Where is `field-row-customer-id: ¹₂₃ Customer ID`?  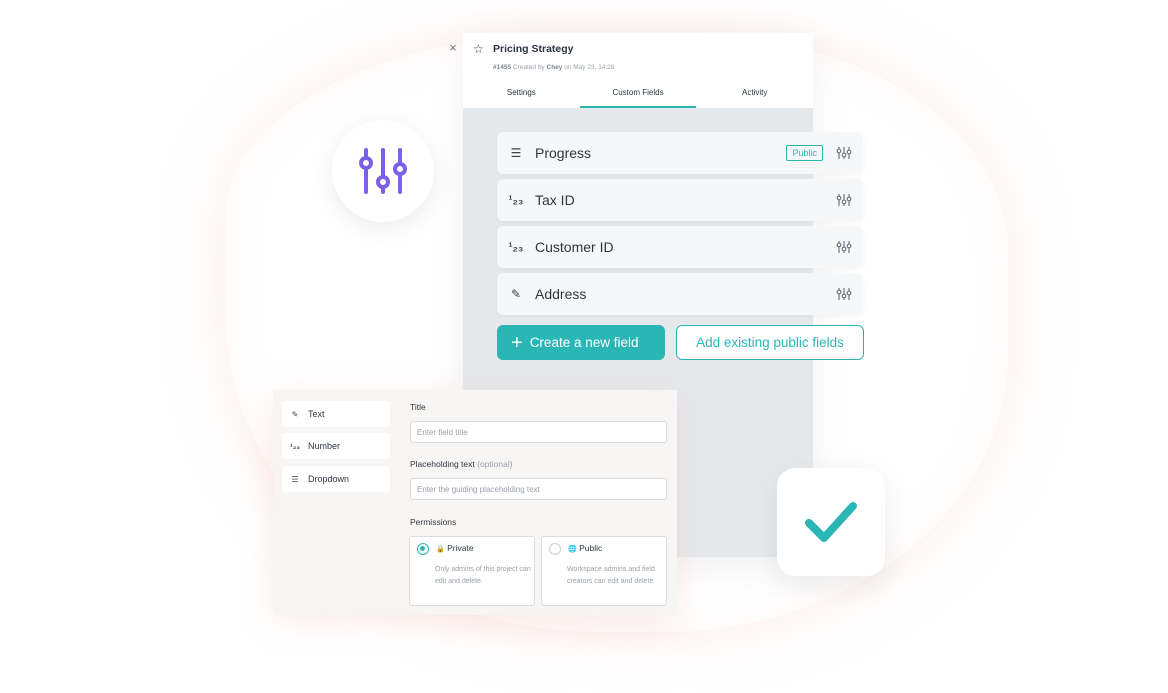 field-row-customer-id: ¹₂₃ Customer ID is located at coordinates (680, 247).